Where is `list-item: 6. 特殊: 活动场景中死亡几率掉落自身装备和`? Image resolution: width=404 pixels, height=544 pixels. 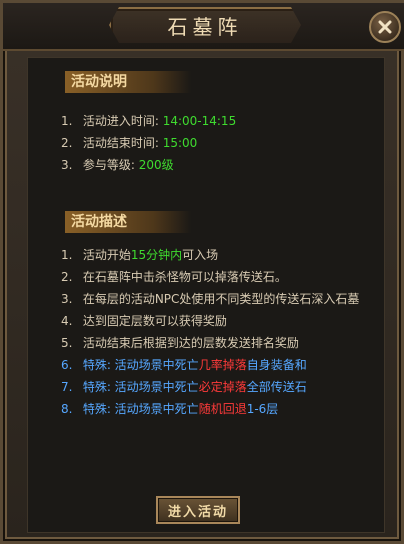
list-item: 6. 特殊: 活动场景中死亡几率掉落自身装备和 is located at coordinates (184, 365).